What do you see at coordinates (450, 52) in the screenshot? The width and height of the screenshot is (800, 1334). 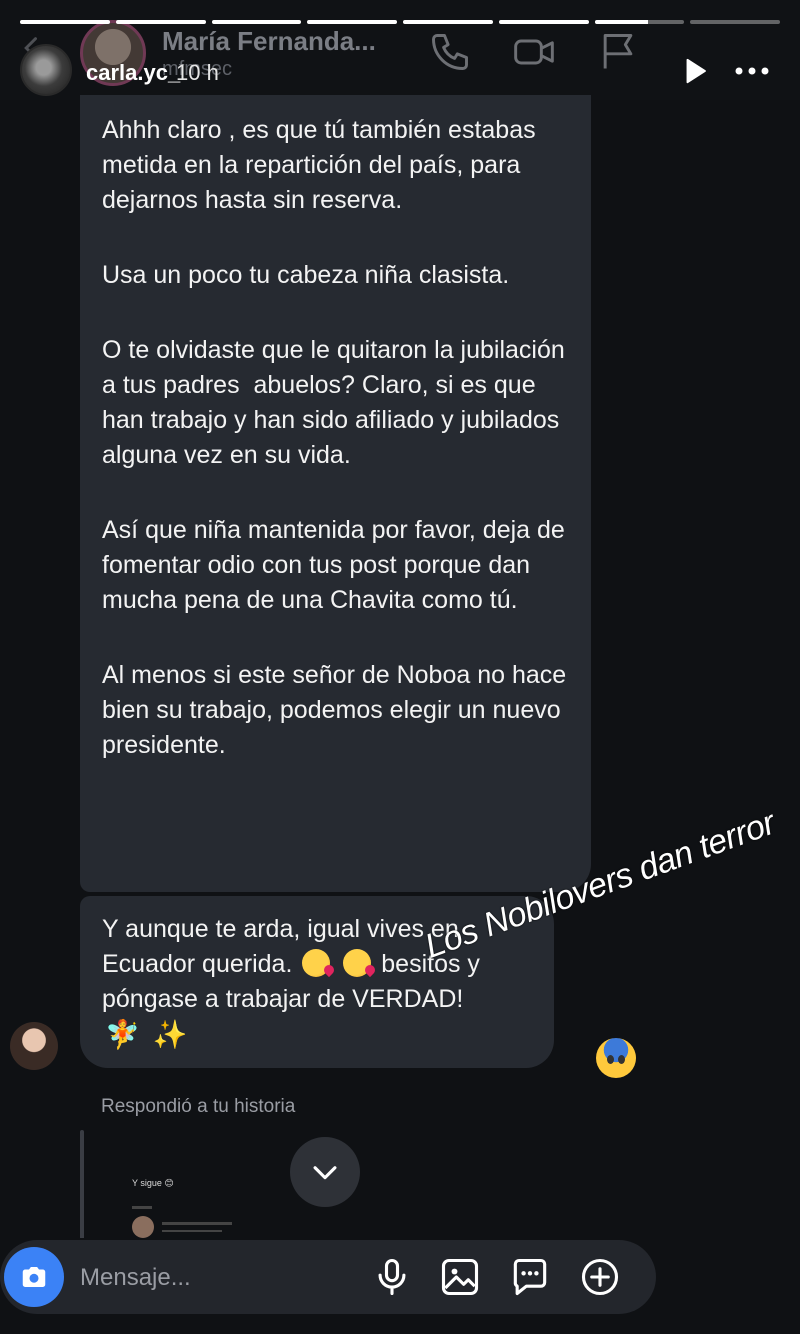 I see `phone-icon` at bounding box center [450, 52].